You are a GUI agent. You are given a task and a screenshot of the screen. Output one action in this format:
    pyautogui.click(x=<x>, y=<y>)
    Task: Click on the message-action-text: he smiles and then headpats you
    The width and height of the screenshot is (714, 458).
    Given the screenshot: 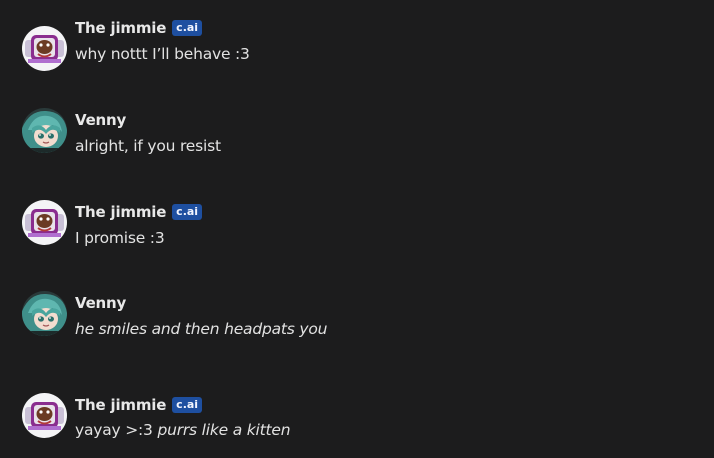 What is the action you would take?
    pyautogui.click(x=201, y=329)
    